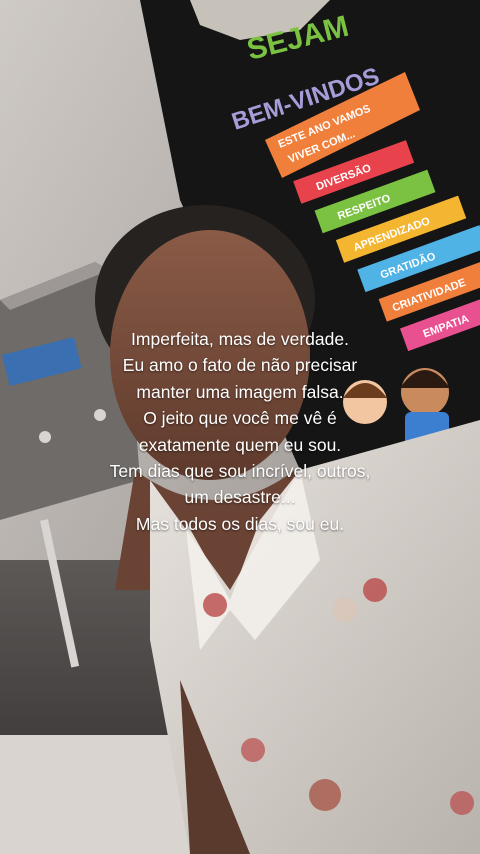 This screenshot has width=480, height=854. Describe the element at coordinates (240, 339) in the screenshot. I see `caption-line-1: Imperfeita, mas de verdade.` at that location.